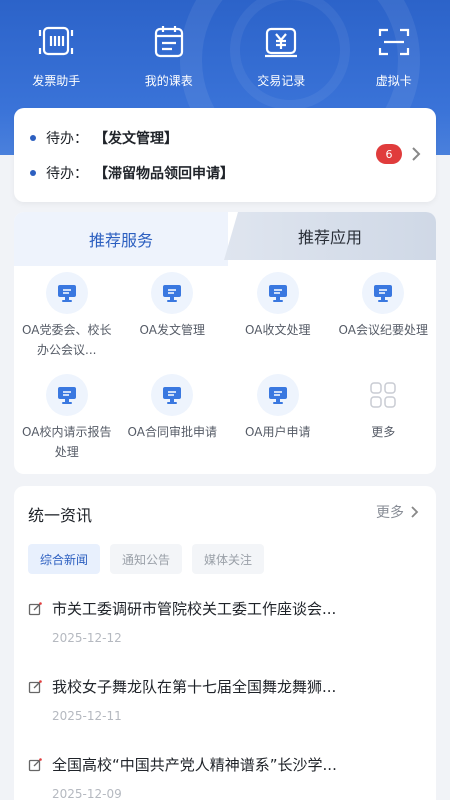 This screenshot has width=450, height=800. Describe the element at coordinates (278, 330) in the screenshot. I see `service-name: OA收文处理` at that location.